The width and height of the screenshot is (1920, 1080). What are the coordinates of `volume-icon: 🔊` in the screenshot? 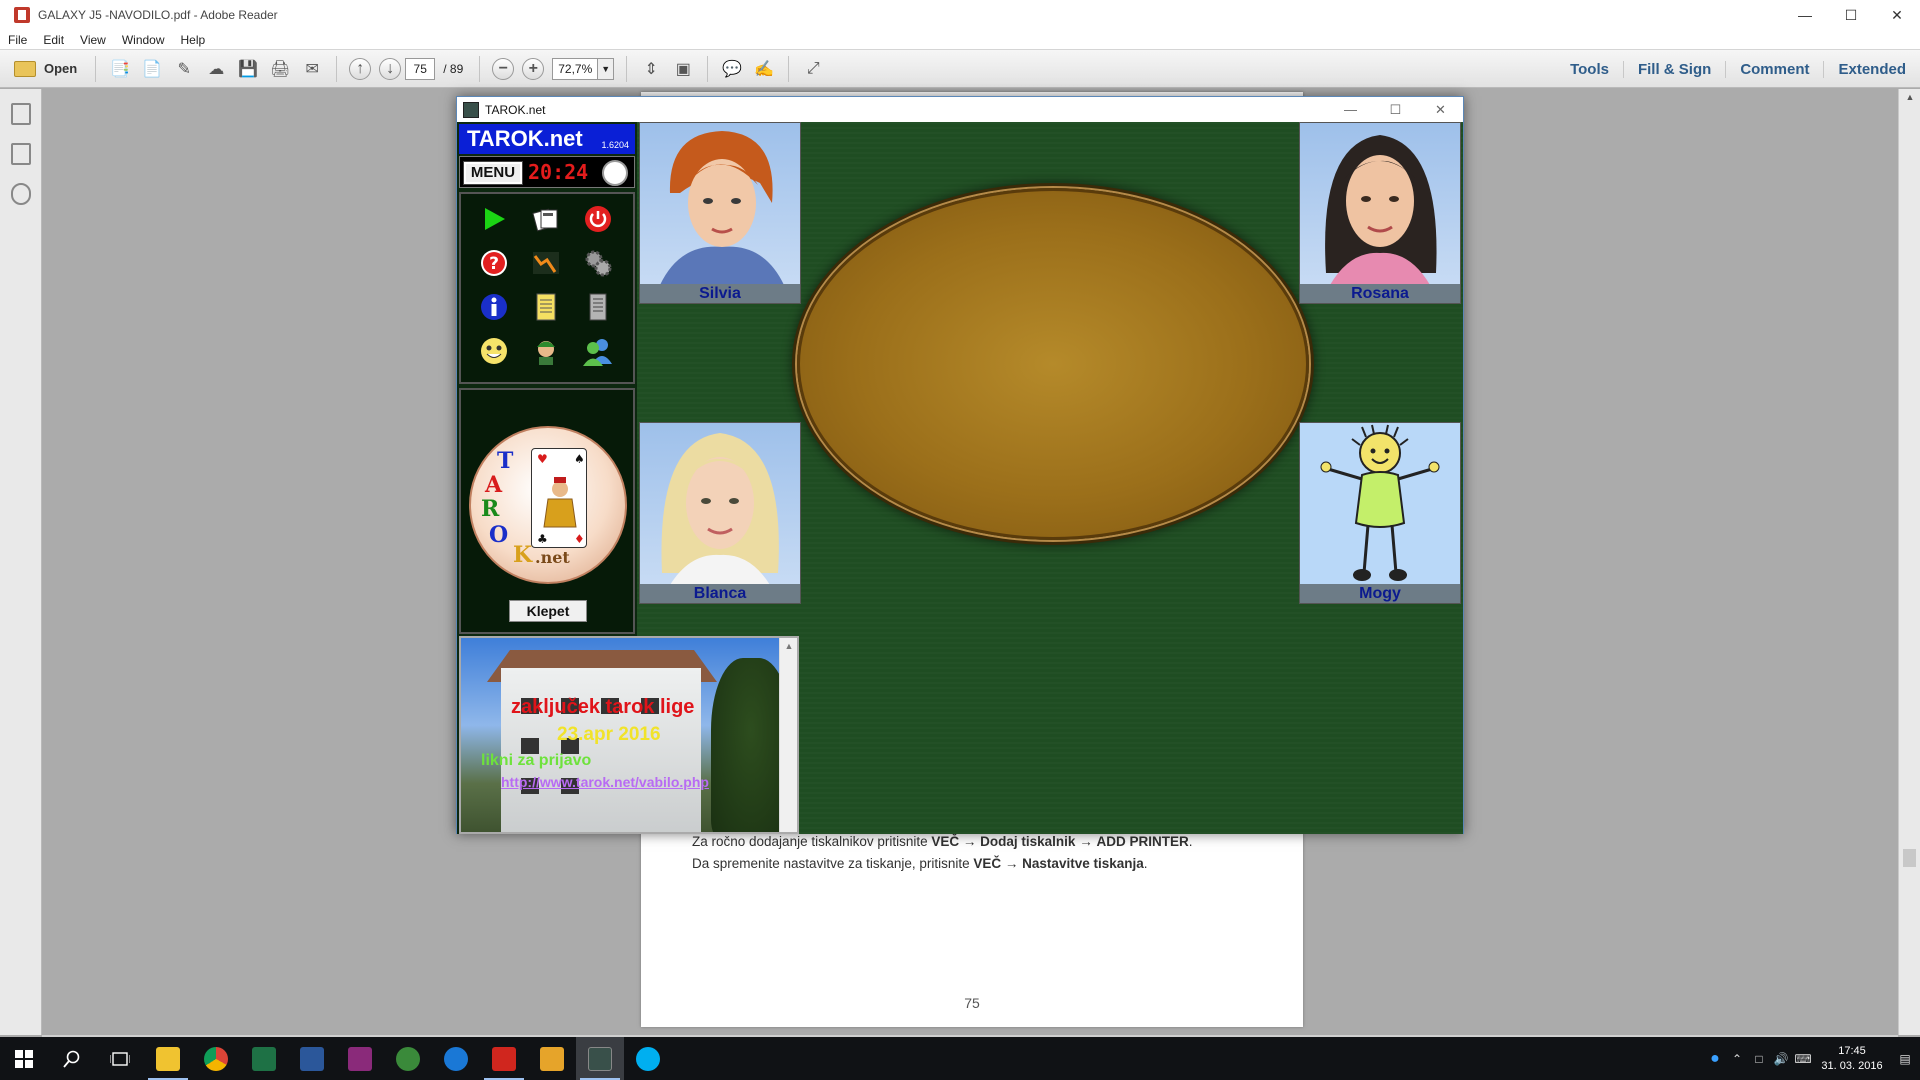 It's located at (1781, 1059).